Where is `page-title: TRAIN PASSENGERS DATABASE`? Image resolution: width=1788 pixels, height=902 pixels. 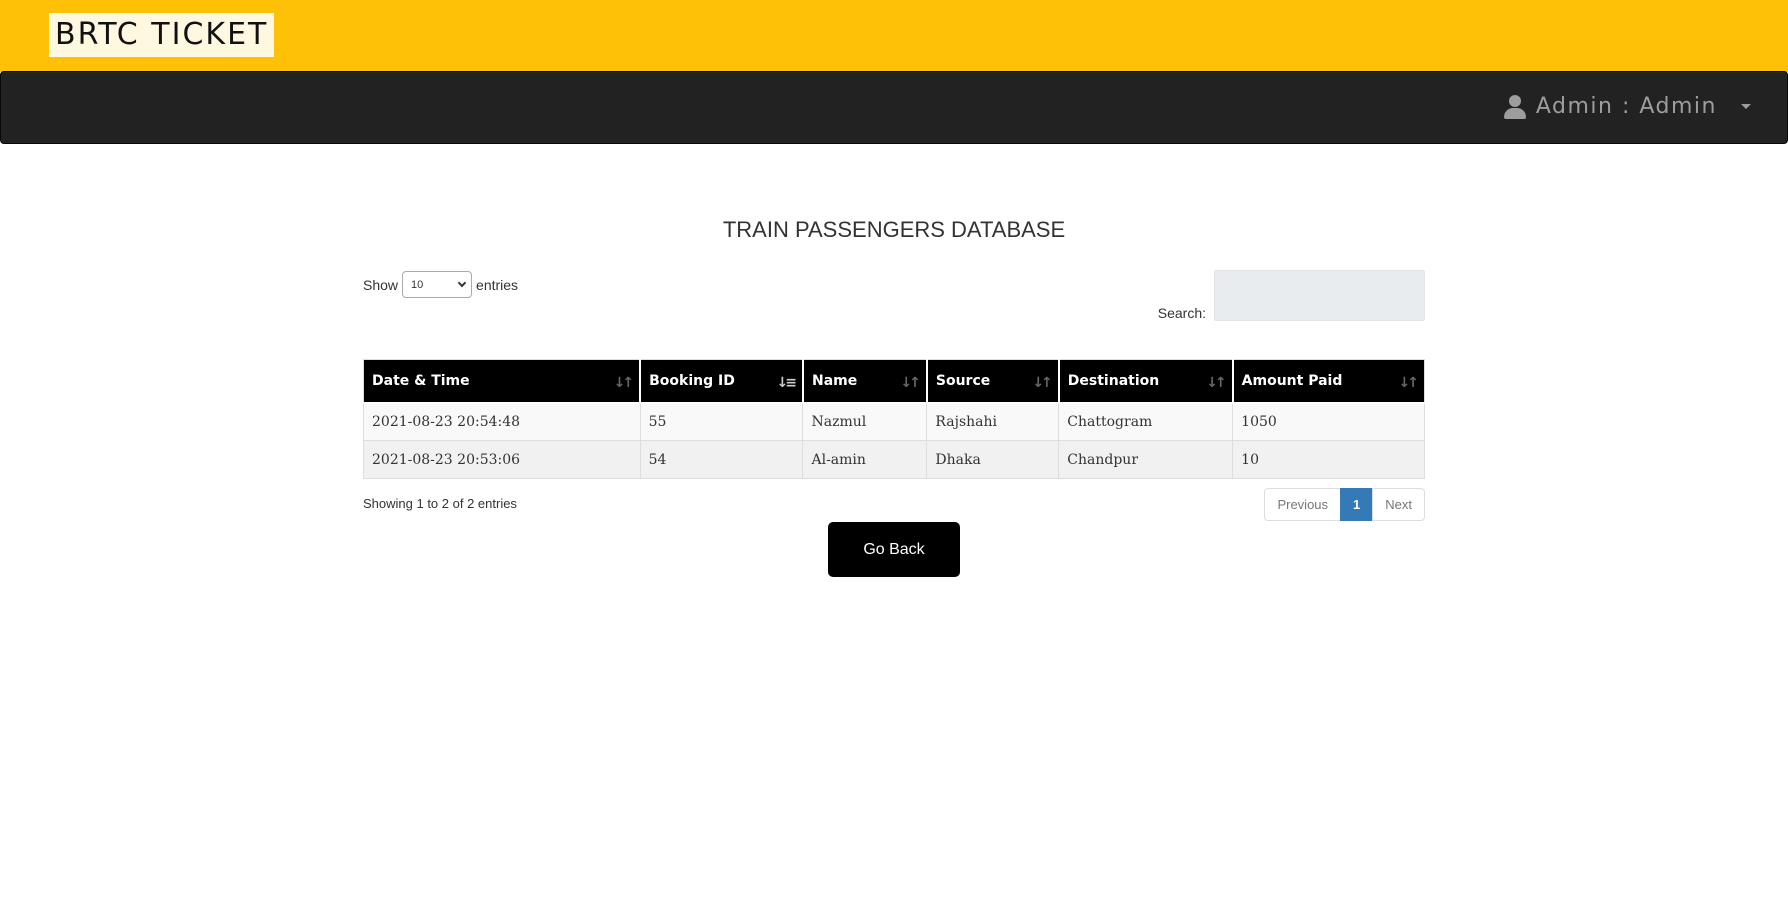
page-title: TRAIN PASSENGERS DATABASE is located at coordinates (894, 229).